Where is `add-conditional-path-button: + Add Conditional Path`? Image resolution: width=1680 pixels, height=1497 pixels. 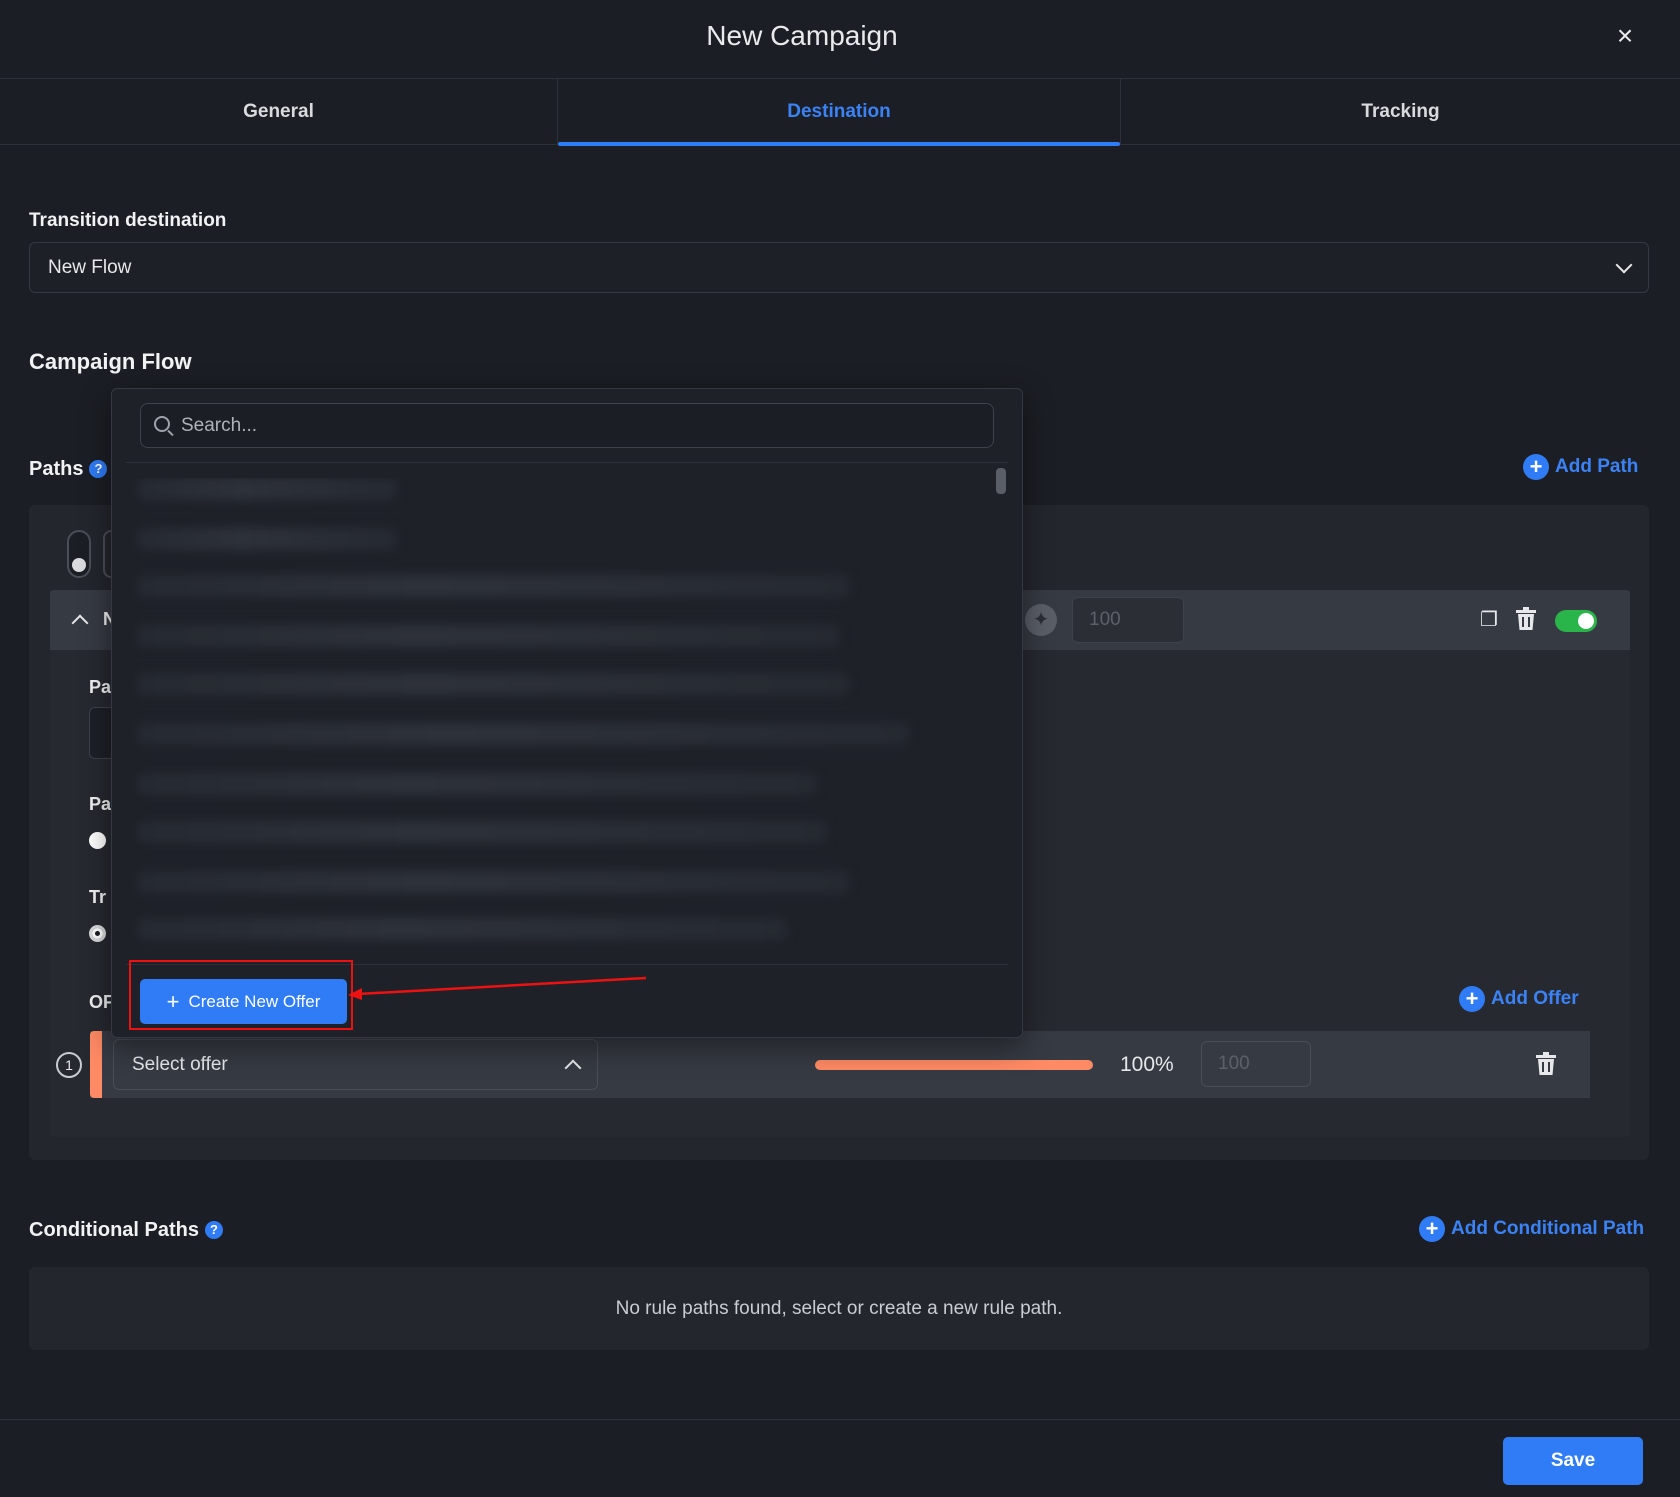 add-conditional-path-button: + Add Conditional Path is located at coordinates (1531, 1229).